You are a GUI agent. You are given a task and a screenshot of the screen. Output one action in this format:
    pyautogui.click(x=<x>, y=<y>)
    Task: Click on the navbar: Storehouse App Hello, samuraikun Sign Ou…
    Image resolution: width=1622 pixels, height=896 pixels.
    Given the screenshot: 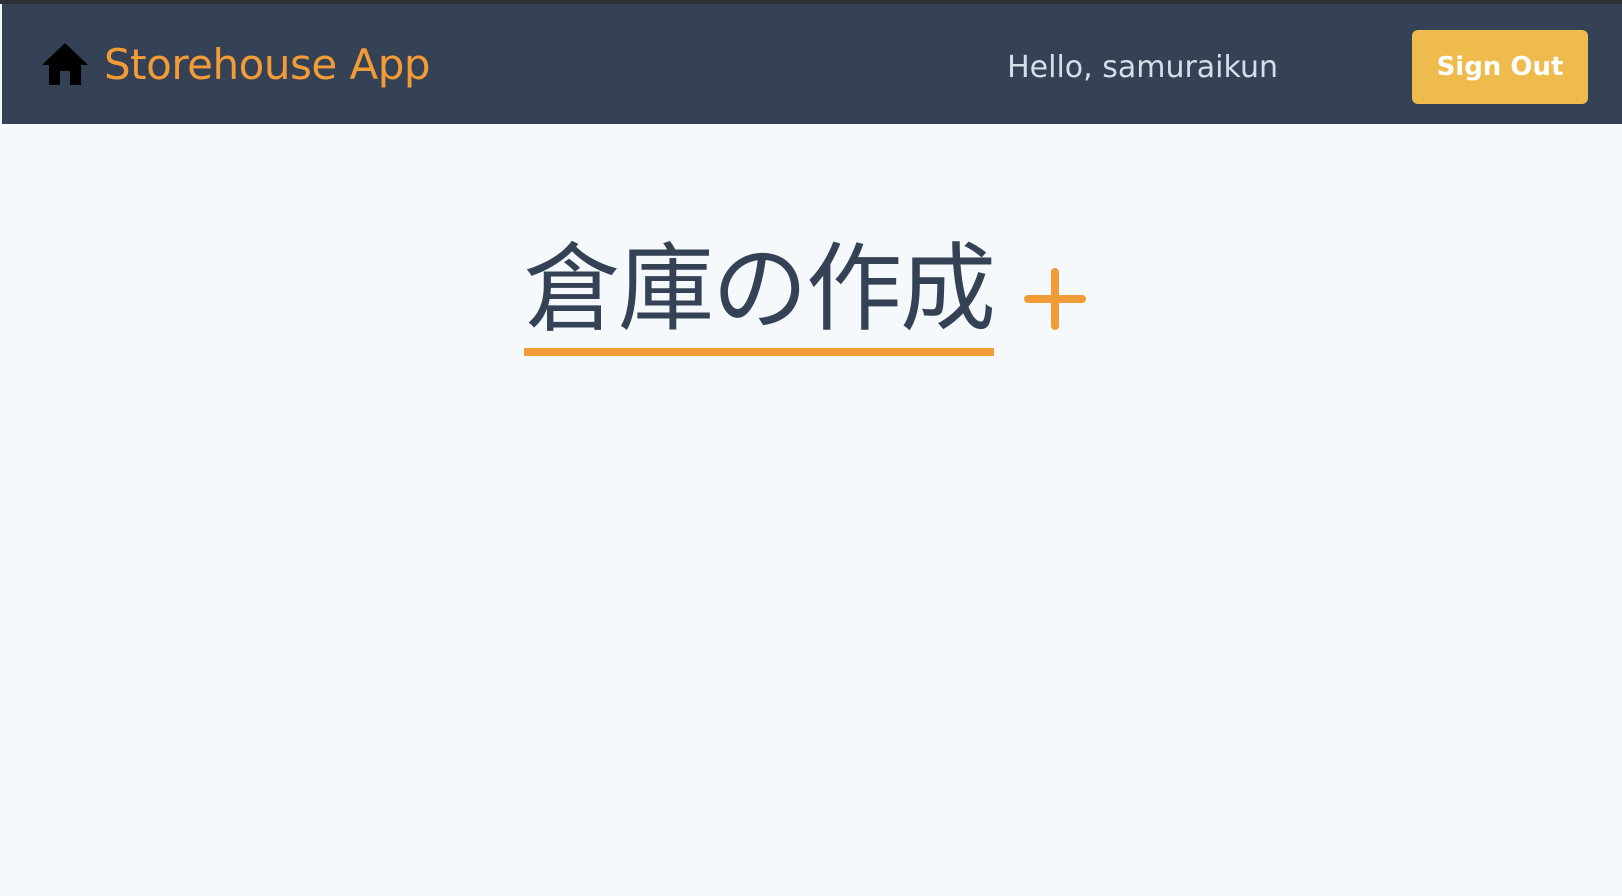 What is the action you would take?
    pyautogui.click(x=812, y=64)
    